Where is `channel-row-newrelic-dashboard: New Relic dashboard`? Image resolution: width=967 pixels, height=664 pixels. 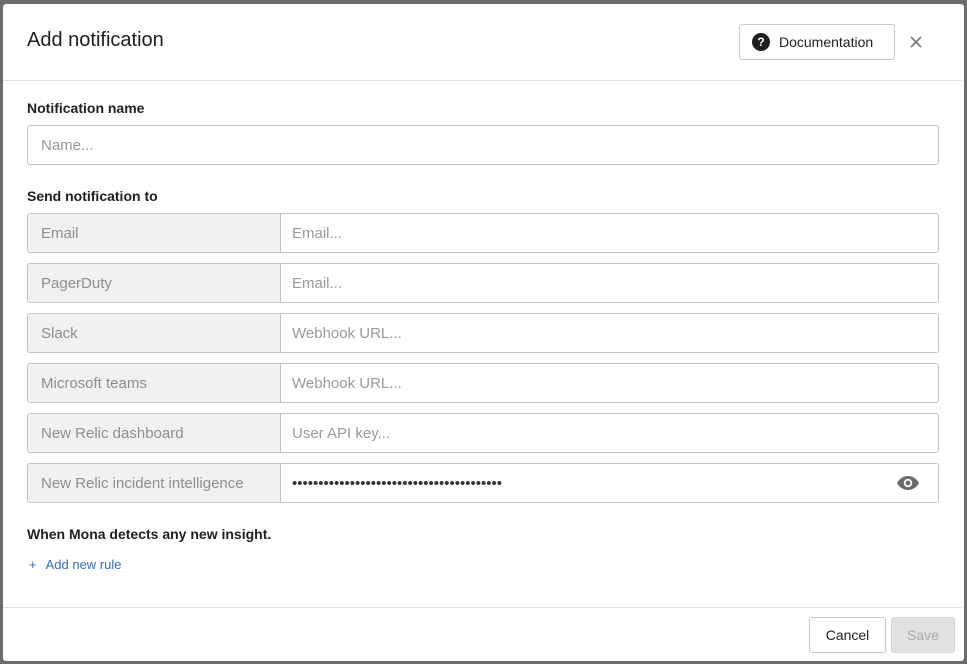
channel-row-newrelic-dashboard: New Relic dashboard is located at coordinates (483, 433).